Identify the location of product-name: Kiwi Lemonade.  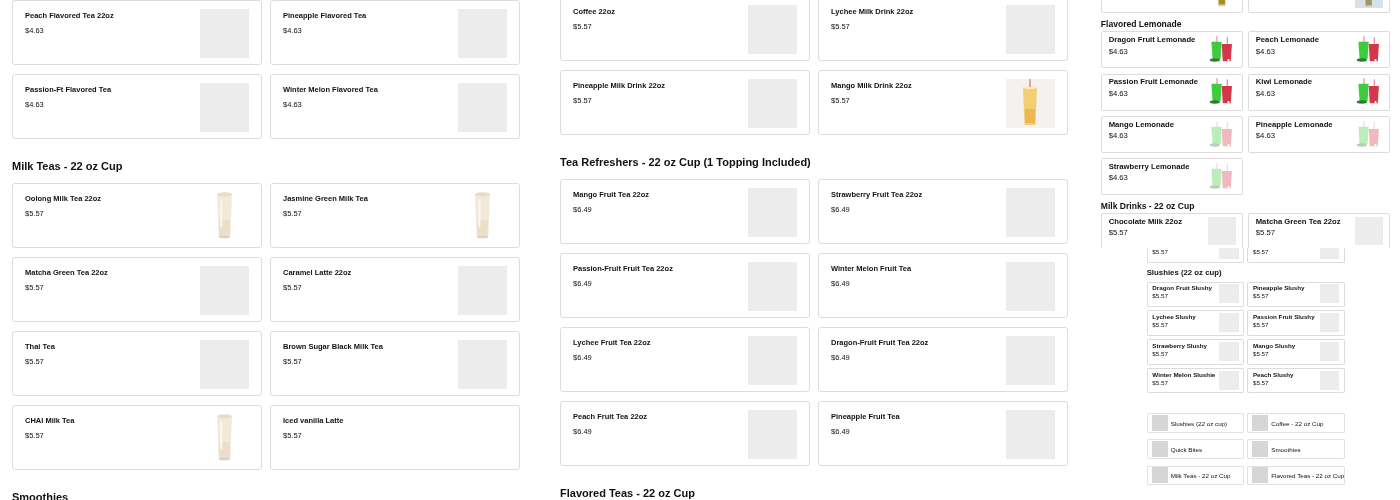
(1284, 82).